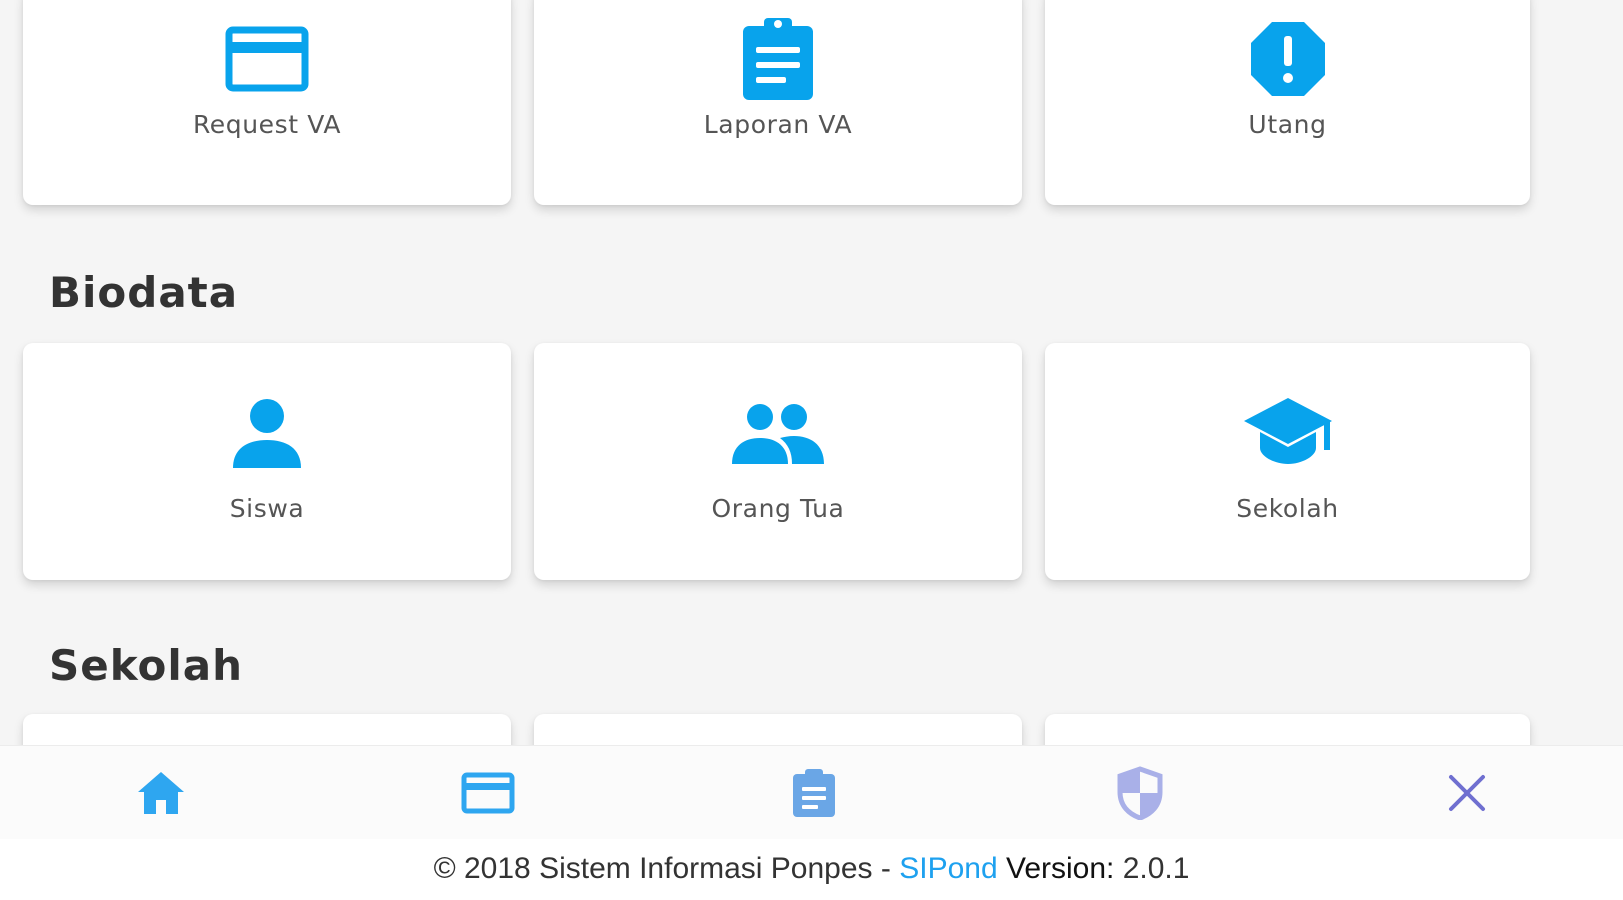 This screenshot has width=1623, height=900. I want to click on menu-card-label: Orang Tua, so click(778, 508).